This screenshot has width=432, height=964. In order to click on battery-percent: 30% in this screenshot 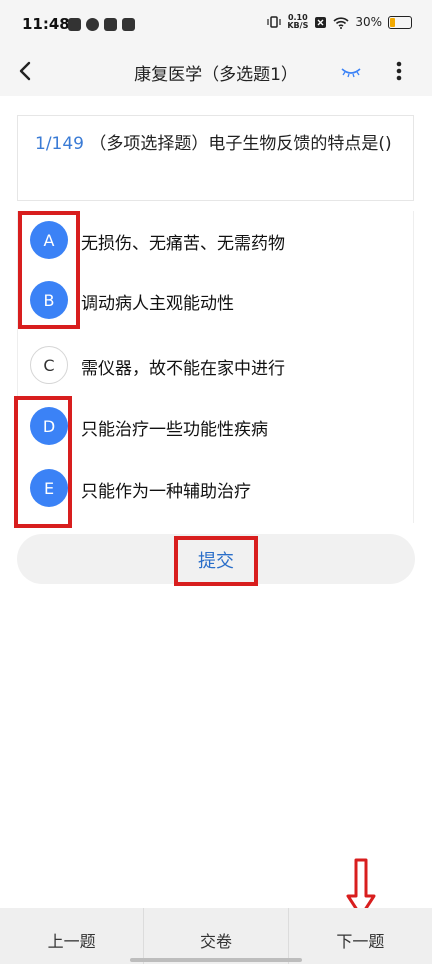, I will do `click(368, 22)`.